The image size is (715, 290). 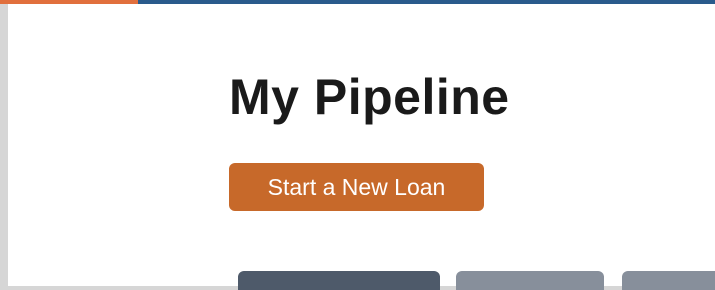 I want to click on start-new-loan-button: Start a New Loan, so click(x=356, y=187).